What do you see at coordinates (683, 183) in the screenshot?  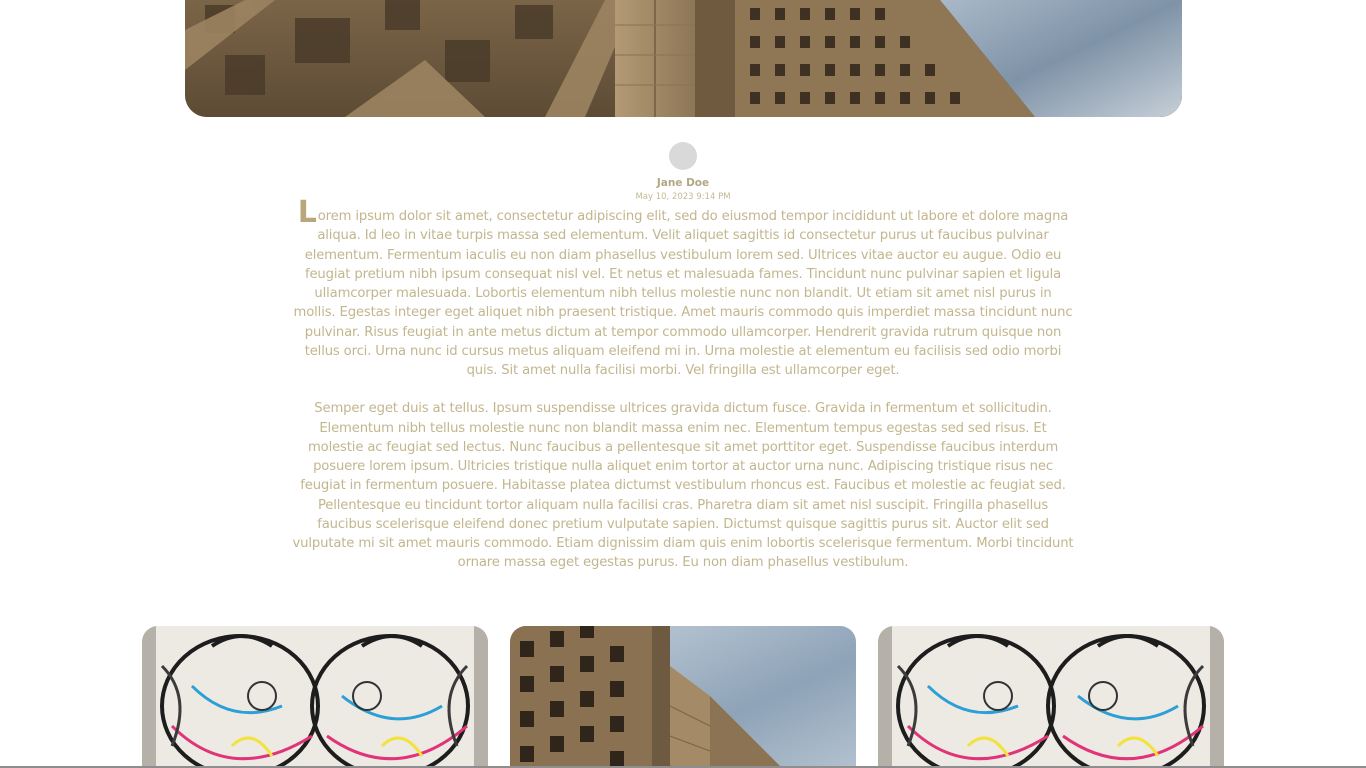 I see `author-name: Jane Doe` at bounding box center [683, 183].